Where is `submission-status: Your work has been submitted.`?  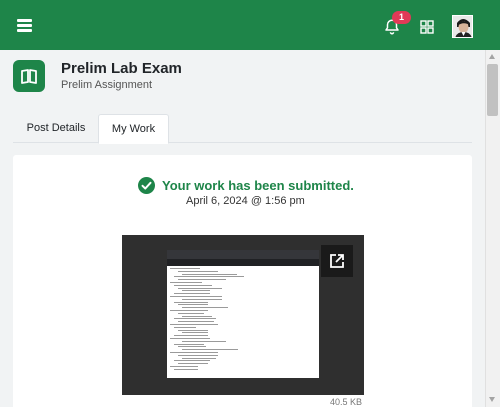 submission-status: Your work has been submitted. is located at coordinates (246, 185).